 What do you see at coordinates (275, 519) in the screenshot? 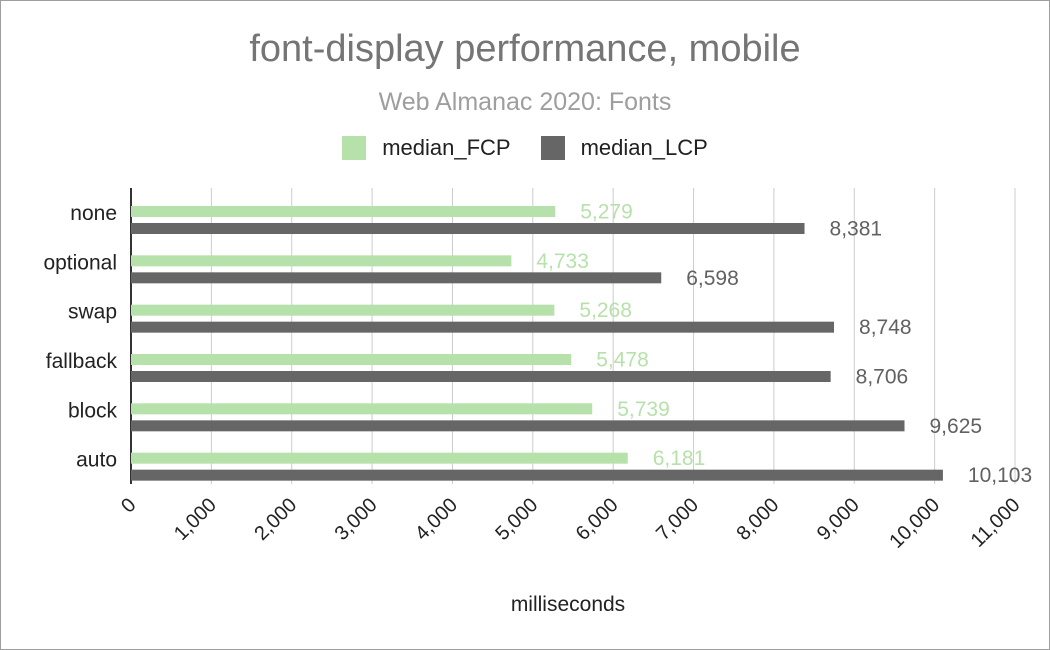
I see `x-tick-label: 2,000` at bounding box center [275, 519].